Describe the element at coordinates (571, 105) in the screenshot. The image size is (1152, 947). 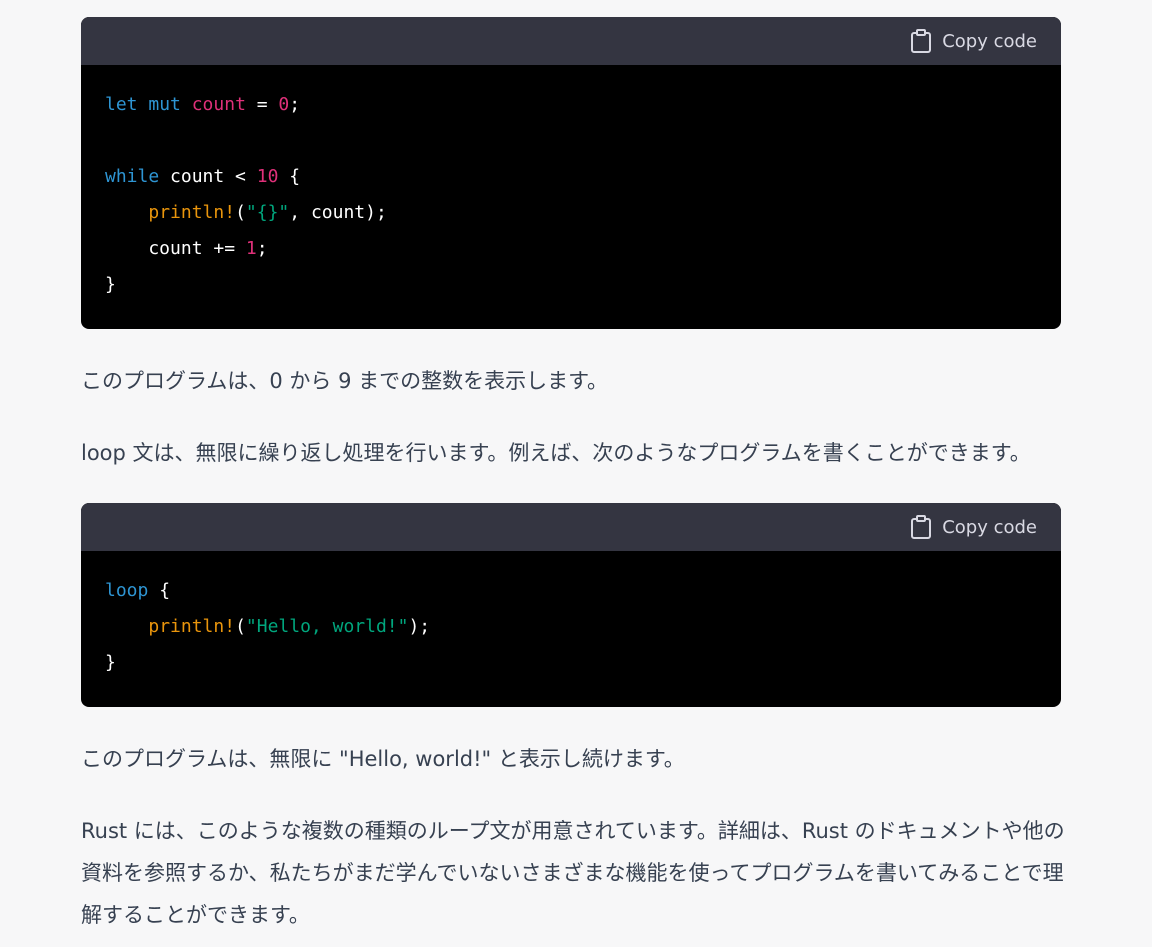
I see `code-line: let mut count = 0;` at that location.